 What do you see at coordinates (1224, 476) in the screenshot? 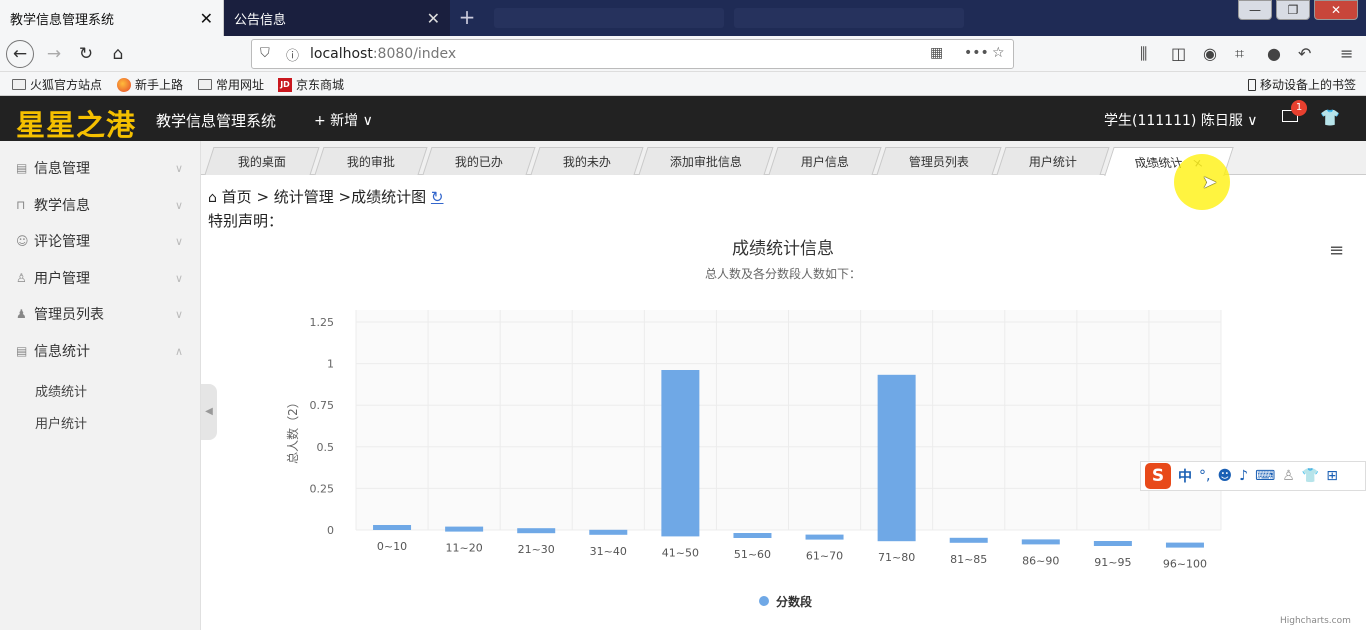
I see `emoji-icon: ☻` at bounding box center [1224, 476].